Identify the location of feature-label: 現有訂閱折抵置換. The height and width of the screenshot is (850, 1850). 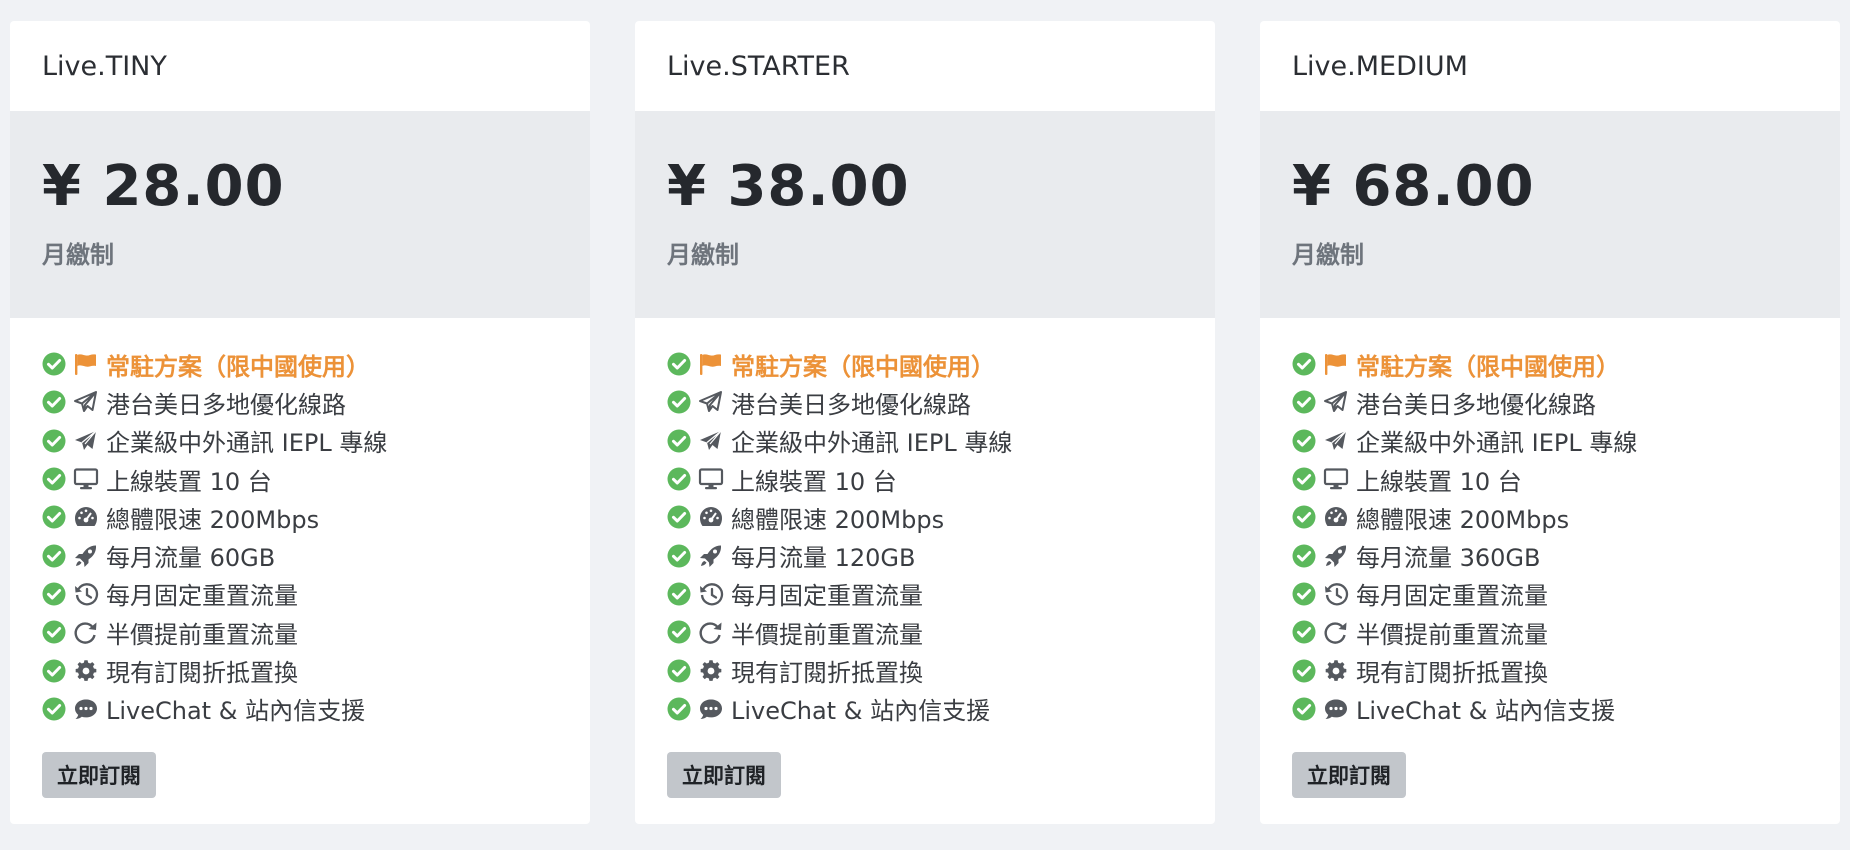
(827, 673).